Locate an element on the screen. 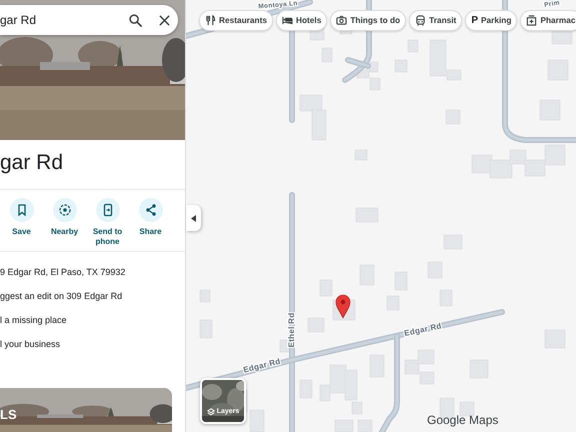 This screenshot has height=432, width=576. parking-icon: P is located at coordinates (474, 20).